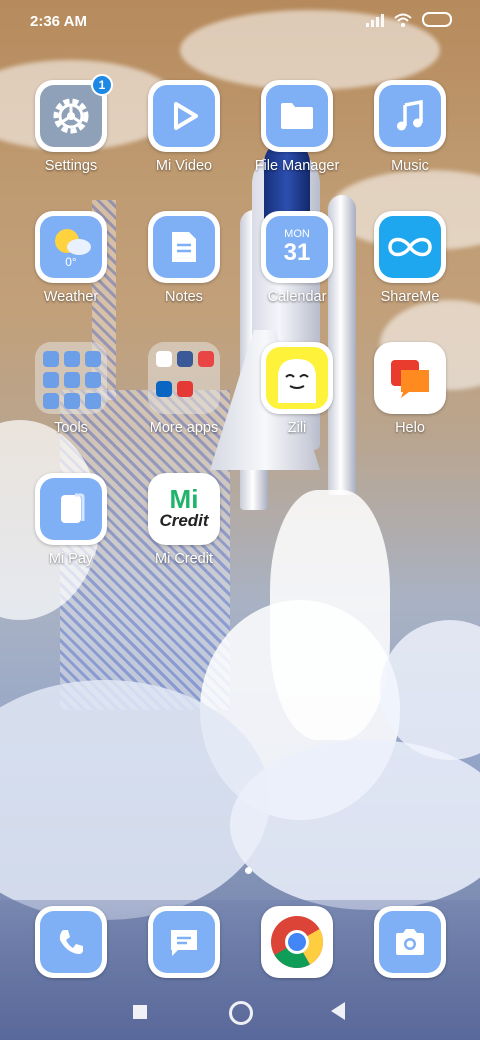 The height and width of the screenshot is (1040, 480). What do you see at coordinates (184, 297) in the screenshot?
I see `app-label: Notes` at bounding box center [184, 297].